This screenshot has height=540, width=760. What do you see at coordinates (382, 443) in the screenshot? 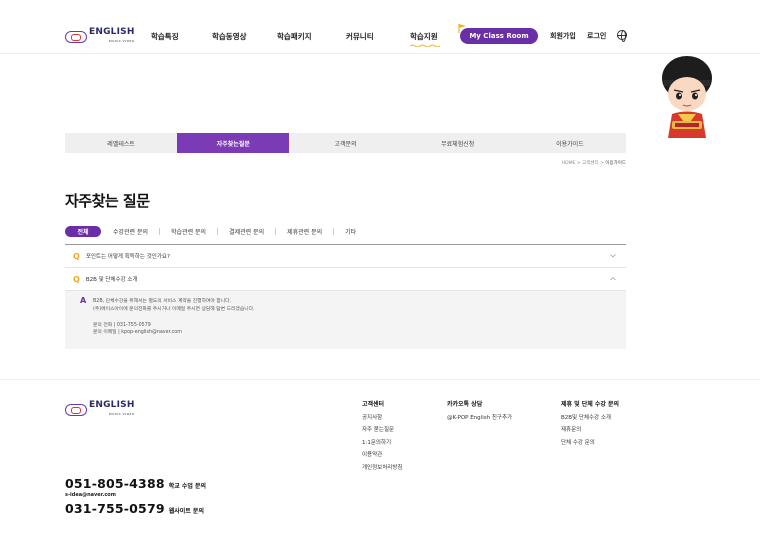
I see `footer-link-inquiry: 1:1문의하기` at bounding box center [382, 443].